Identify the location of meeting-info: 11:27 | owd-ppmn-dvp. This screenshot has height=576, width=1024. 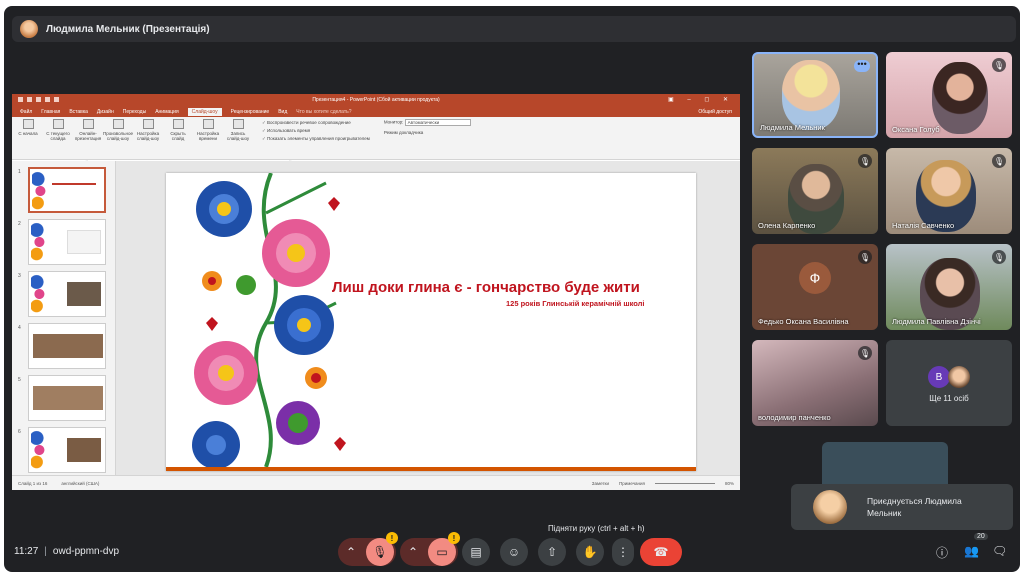
(67, 551).